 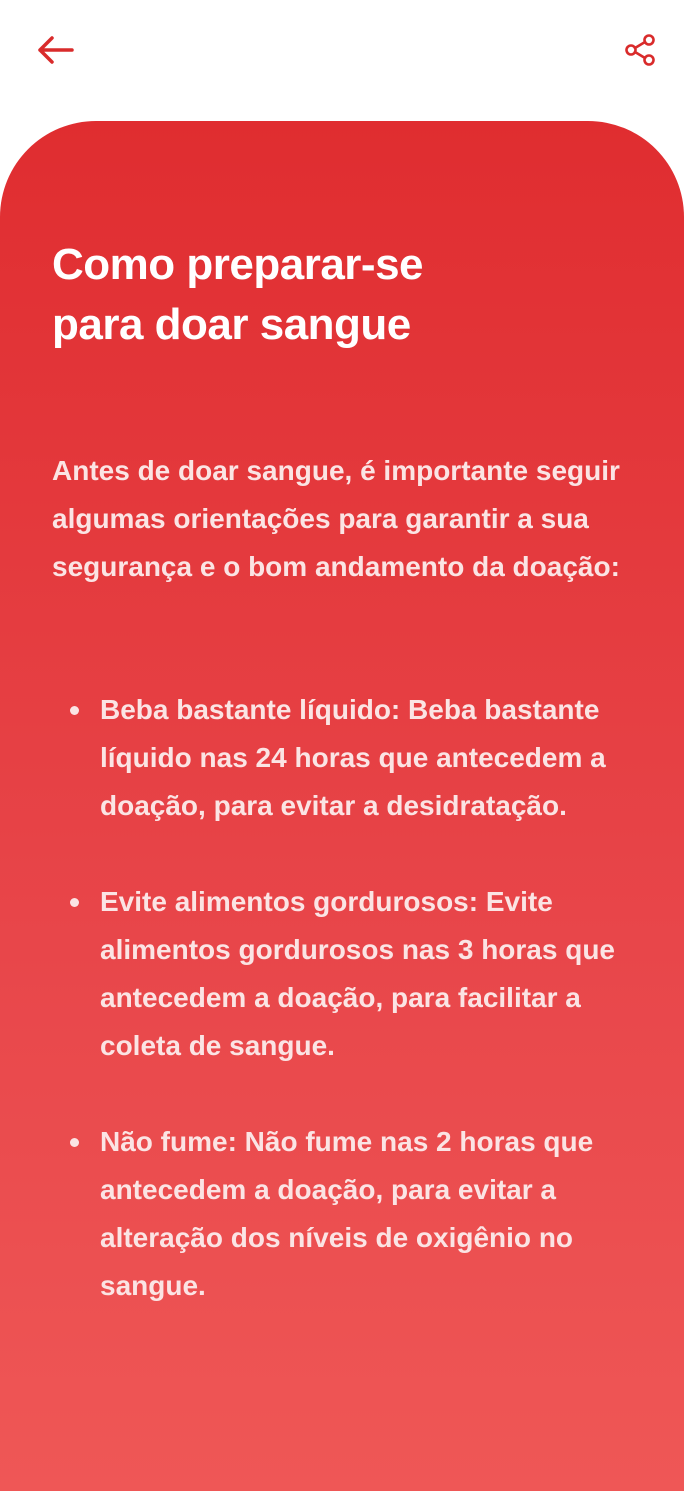 I want to click on top-bar, so click(x=342, y=55).